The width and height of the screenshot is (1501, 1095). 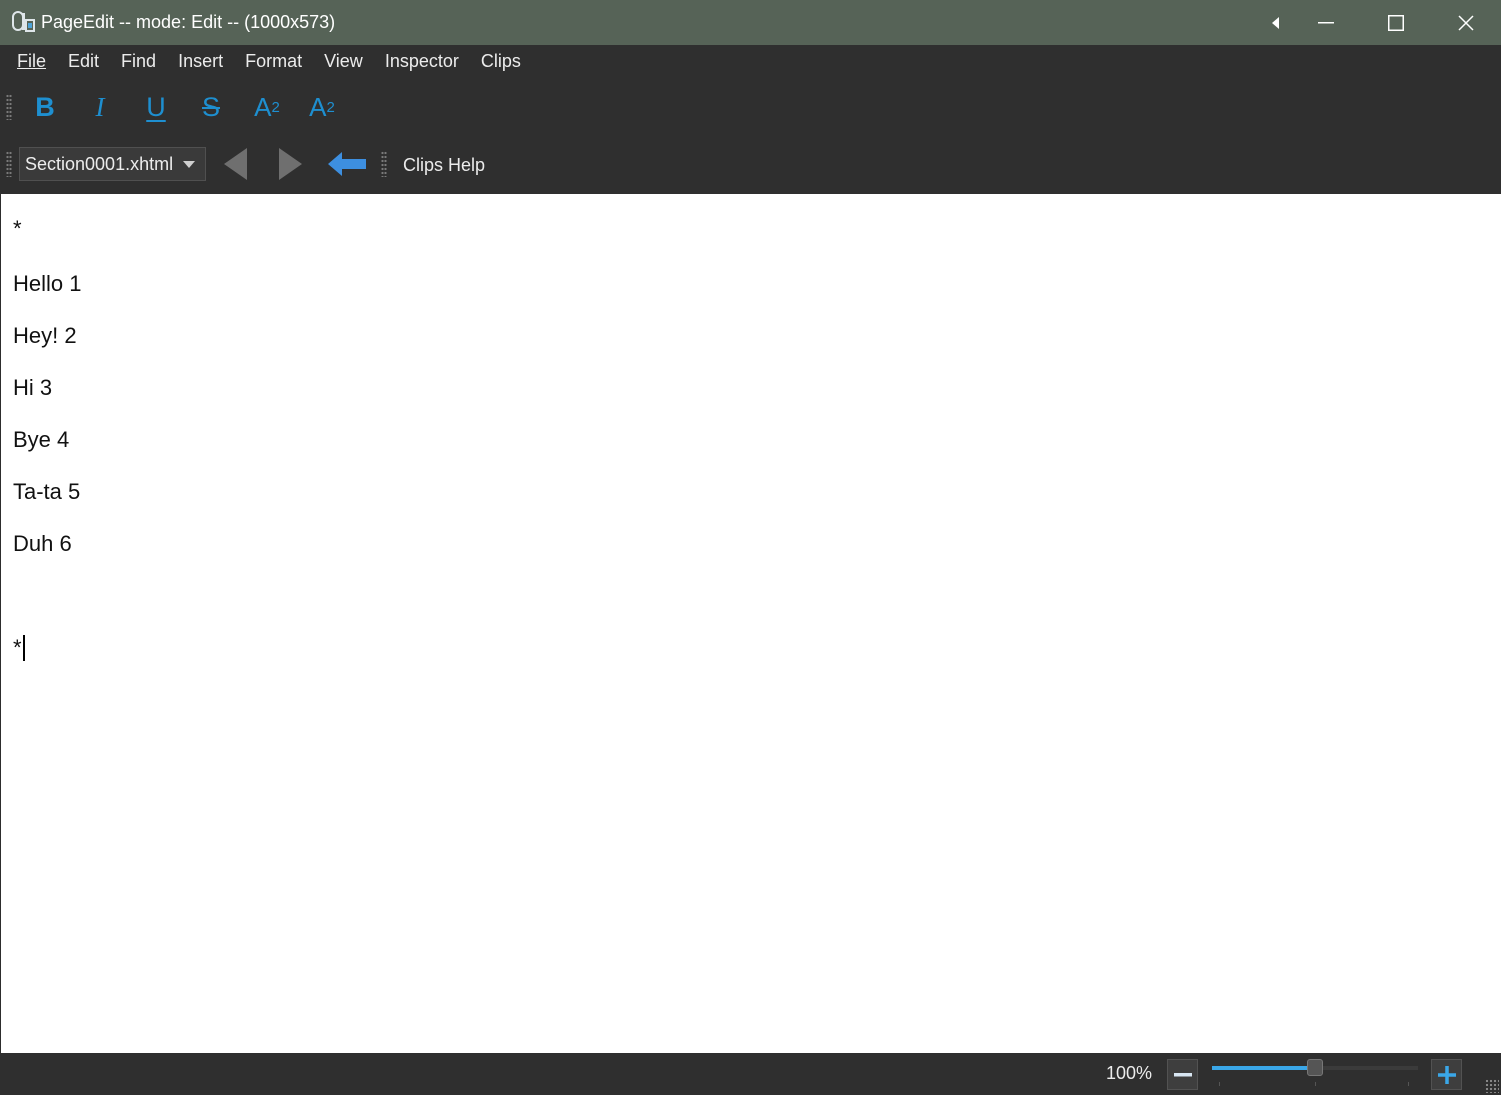 What do you see at coordinates (41, 439) in the screenshot?
I see `editor-line: Bye 4` at bounding box center [41, 439].